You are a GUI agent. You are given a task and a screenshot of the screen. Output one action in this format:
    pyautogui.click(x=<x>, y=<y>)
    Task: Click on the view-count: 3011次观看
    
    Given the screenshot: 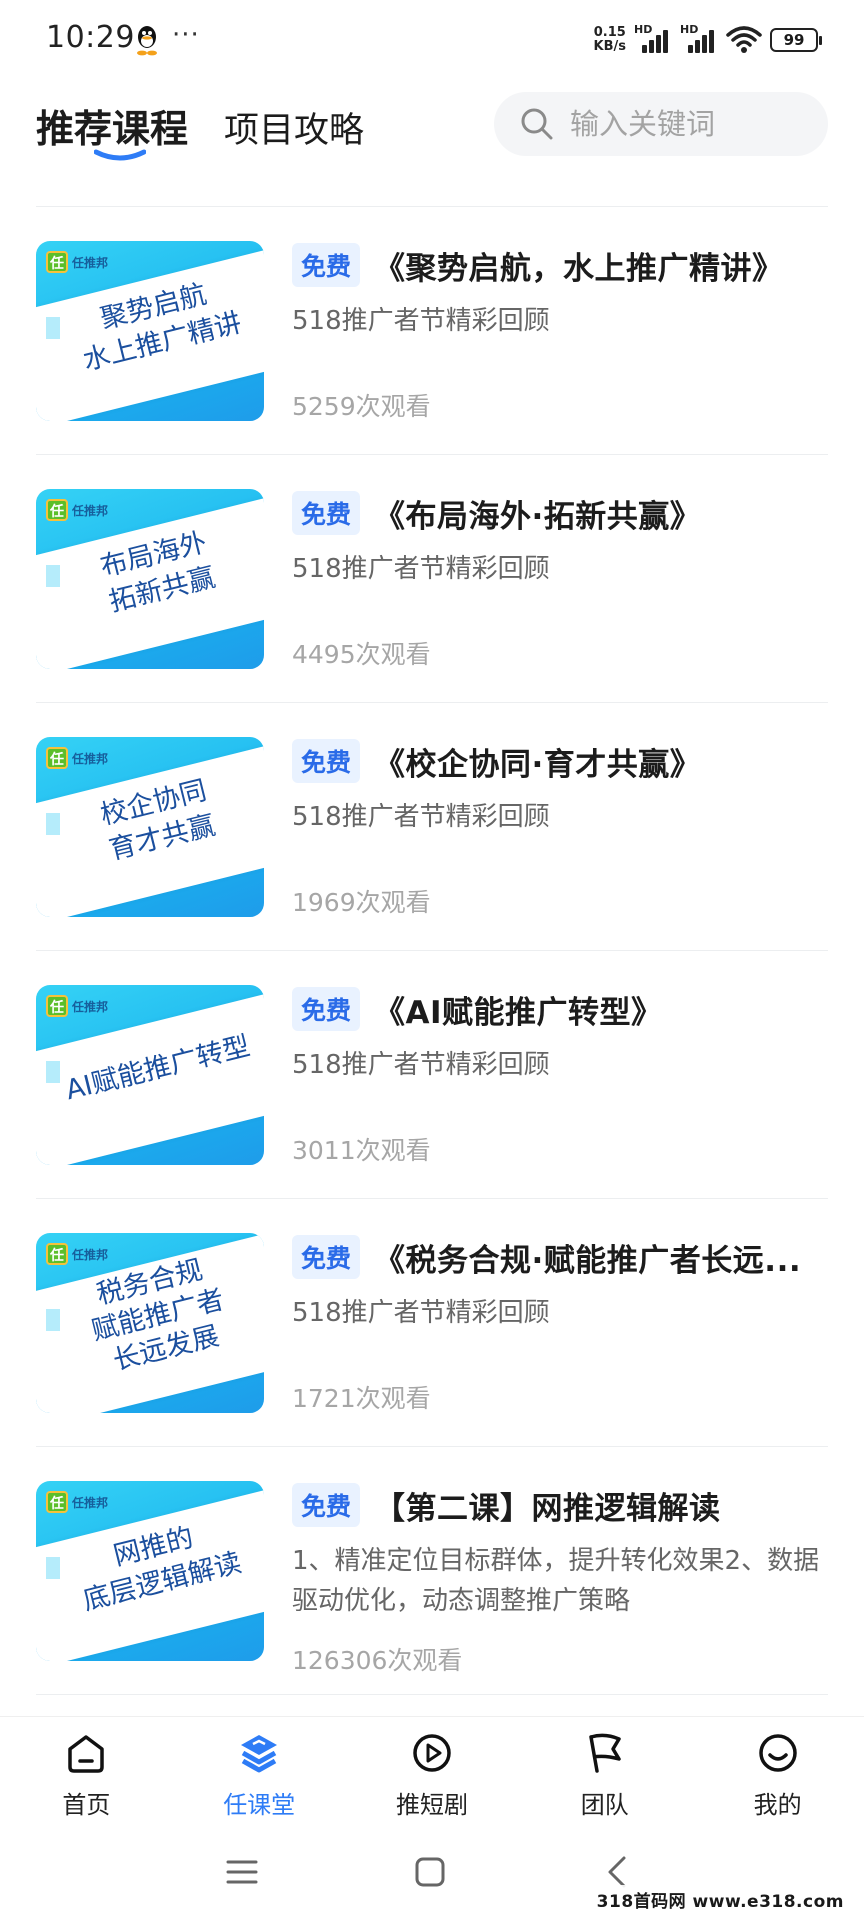 What is the action you would take?
    pyautogui.click(x=361, y=1150)
    